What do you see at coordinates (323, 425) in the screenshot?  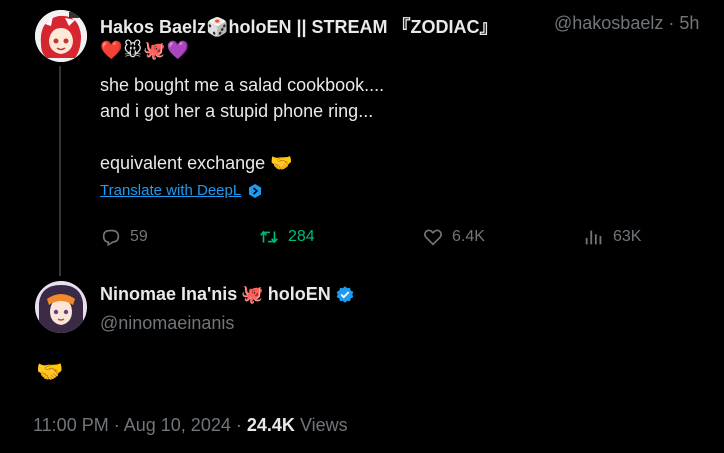 I see `views-label: Views` at bounding box center [323, 425].